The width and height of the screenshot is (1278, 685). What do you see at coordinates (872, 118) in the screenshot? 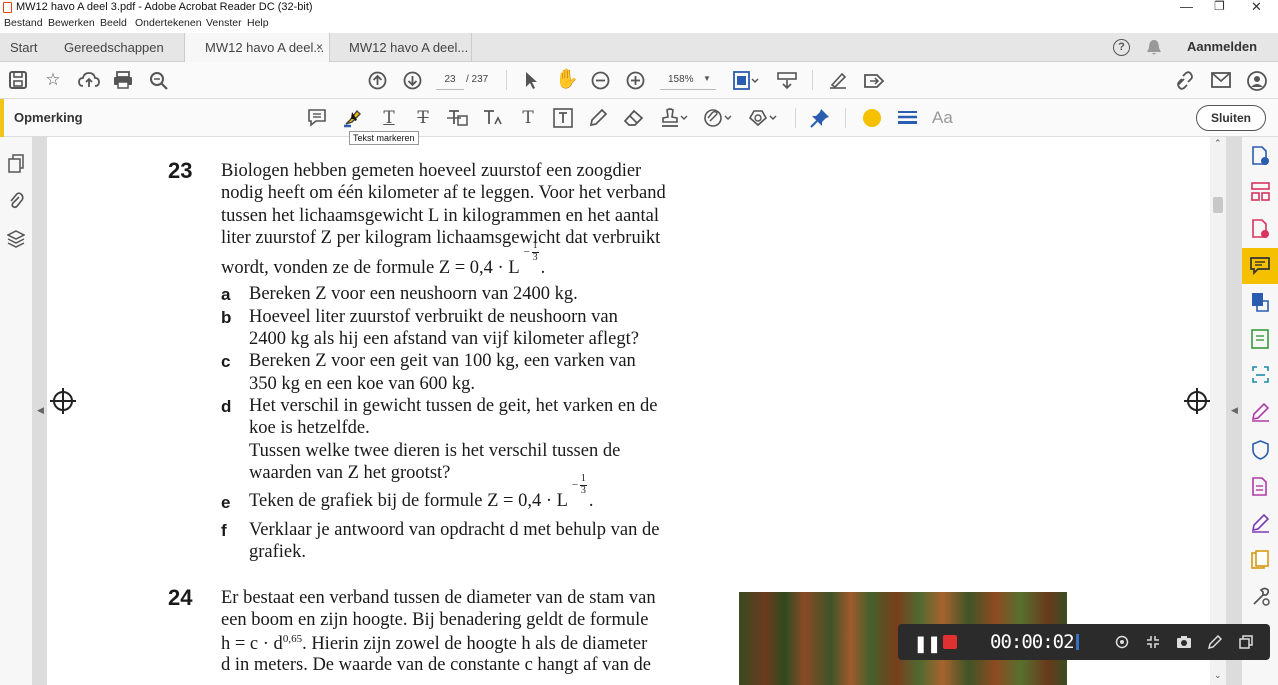
I see `color-picker-swatch` at bounding box center [872, 118].